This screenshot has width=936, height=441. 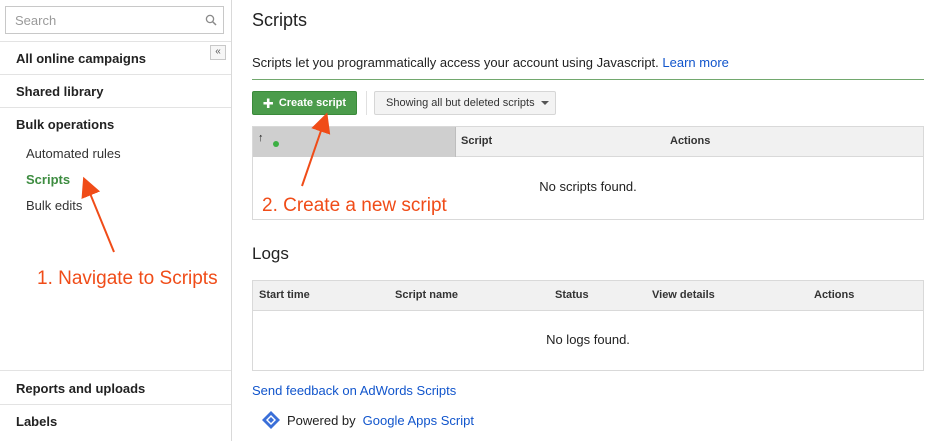 I want to click on nav-item-shared-library: Shared library, so click(x=59, y=91).